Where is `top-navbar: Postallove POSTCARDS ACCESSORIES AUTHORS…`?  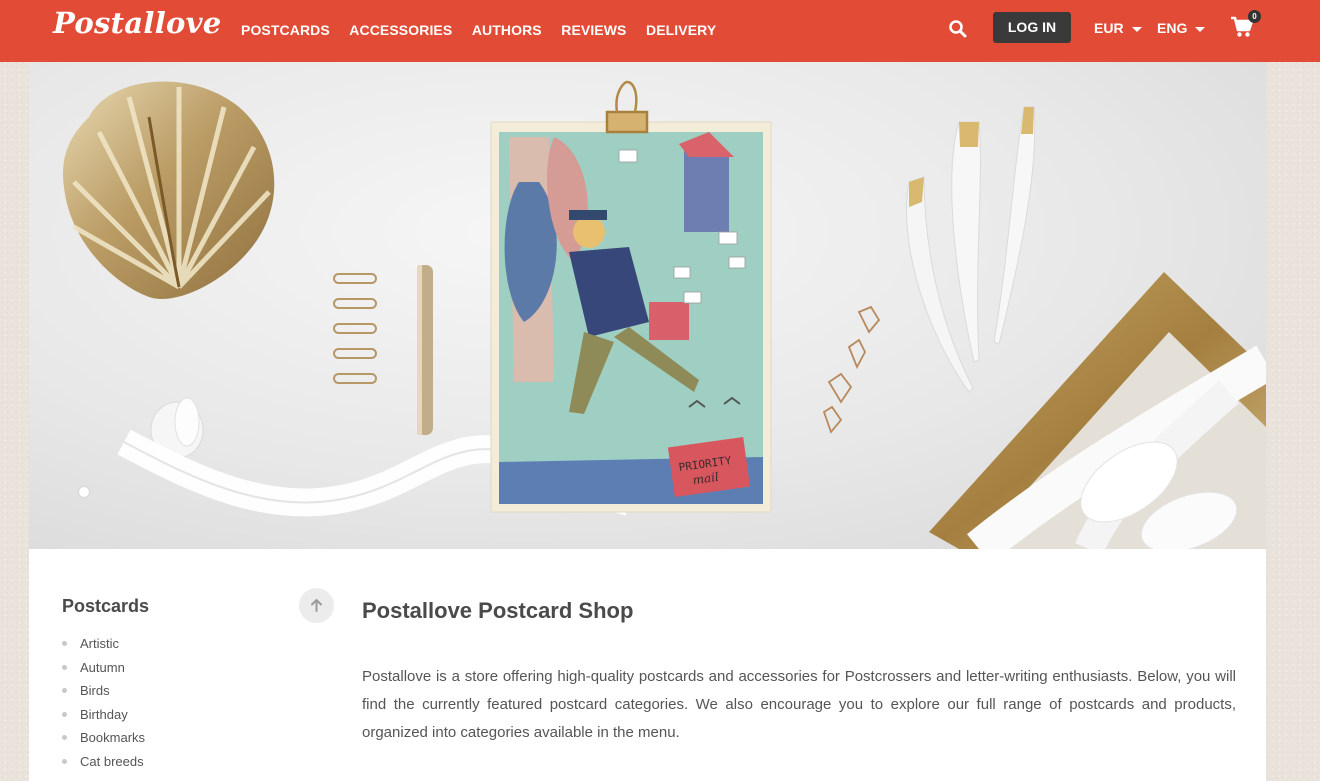
top-navbar: Postallove POSTCARDS ACCESSORIES AUTHORS… is located at coordinates (660, 31).